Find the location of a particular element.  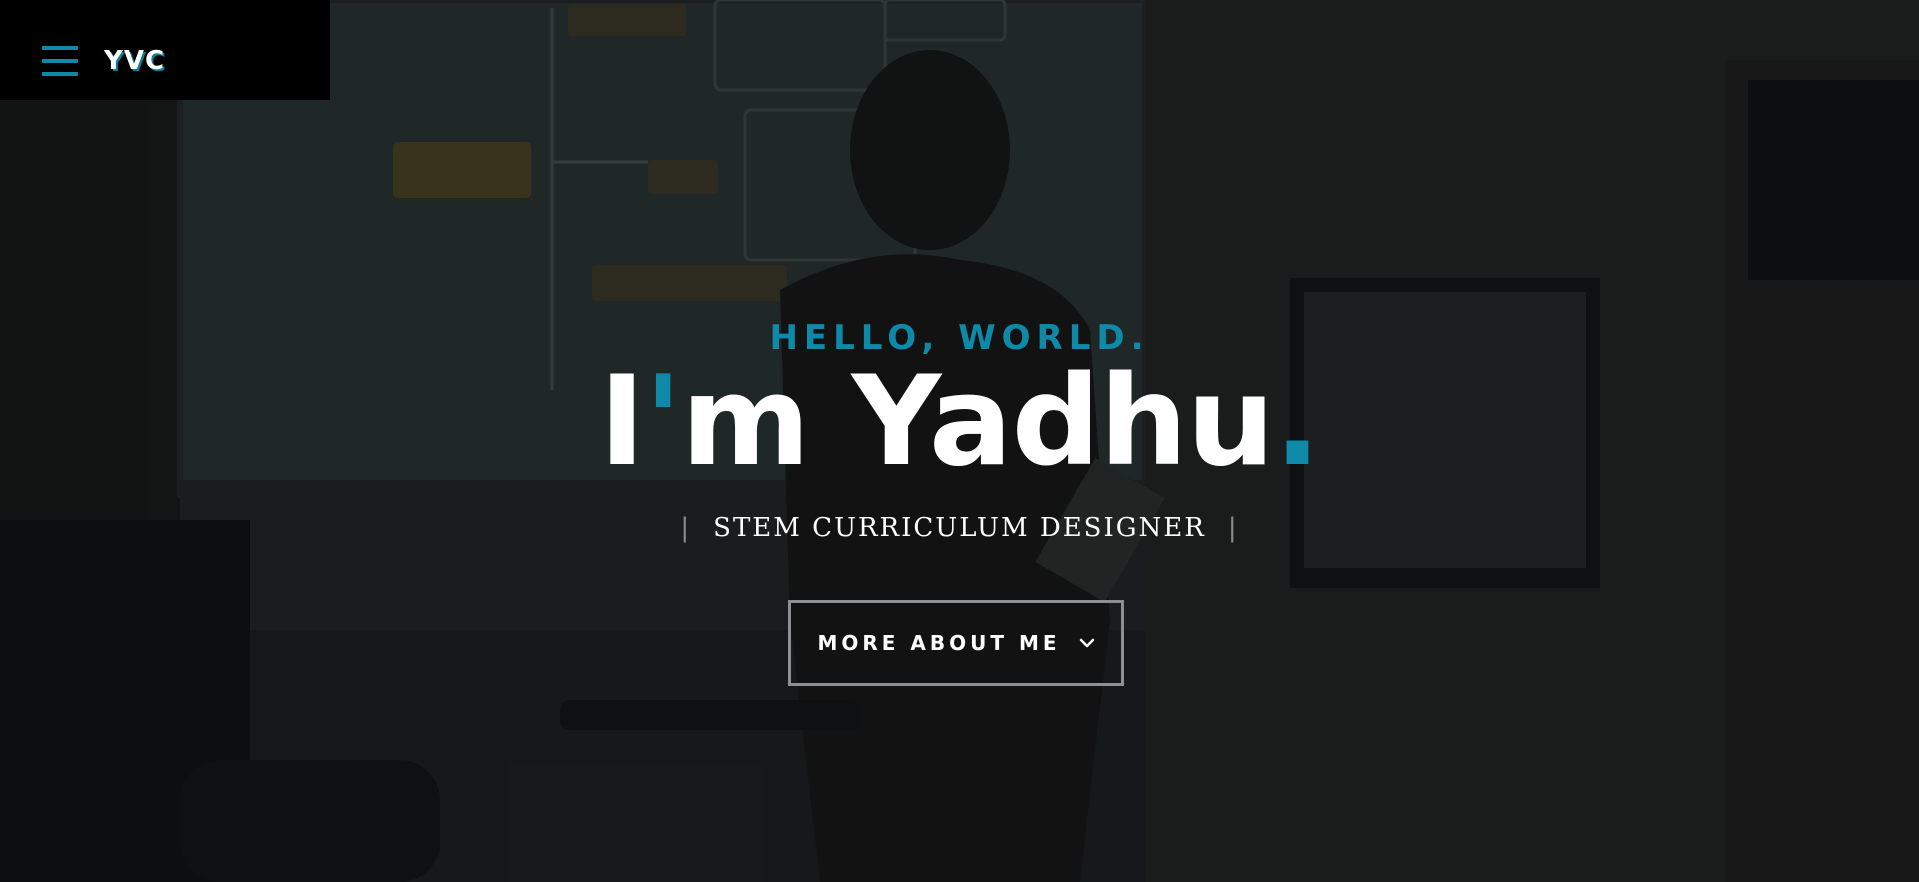

chevron-down-icon is located at coordinates (1086, 643).